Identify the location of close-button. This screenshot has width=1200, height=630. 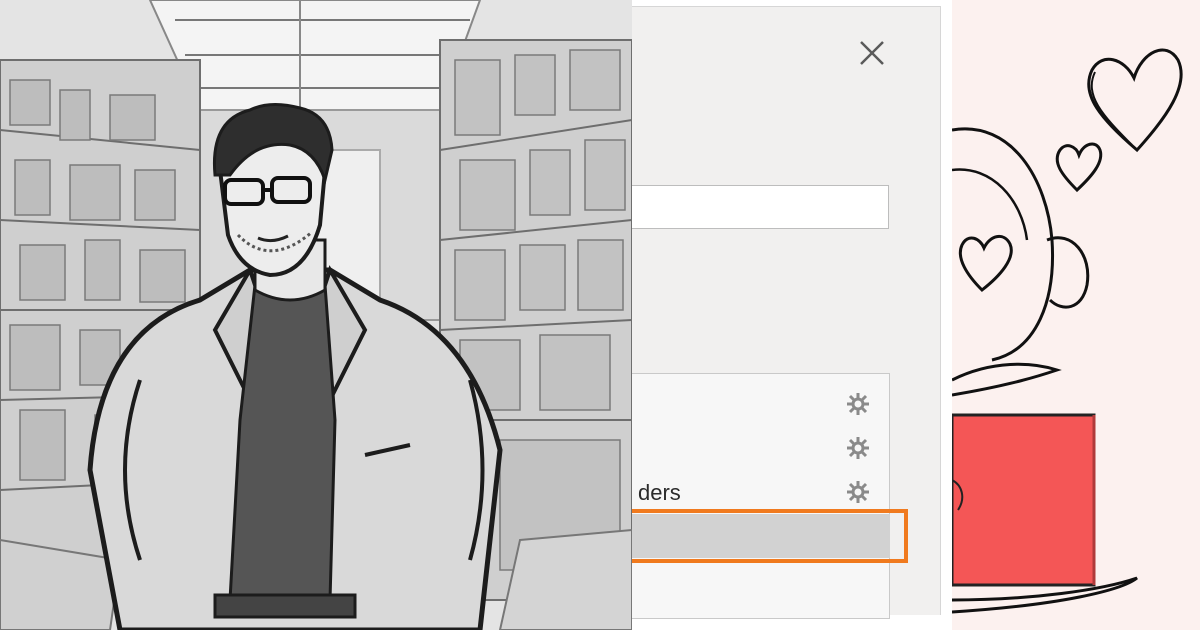
(872, 53).